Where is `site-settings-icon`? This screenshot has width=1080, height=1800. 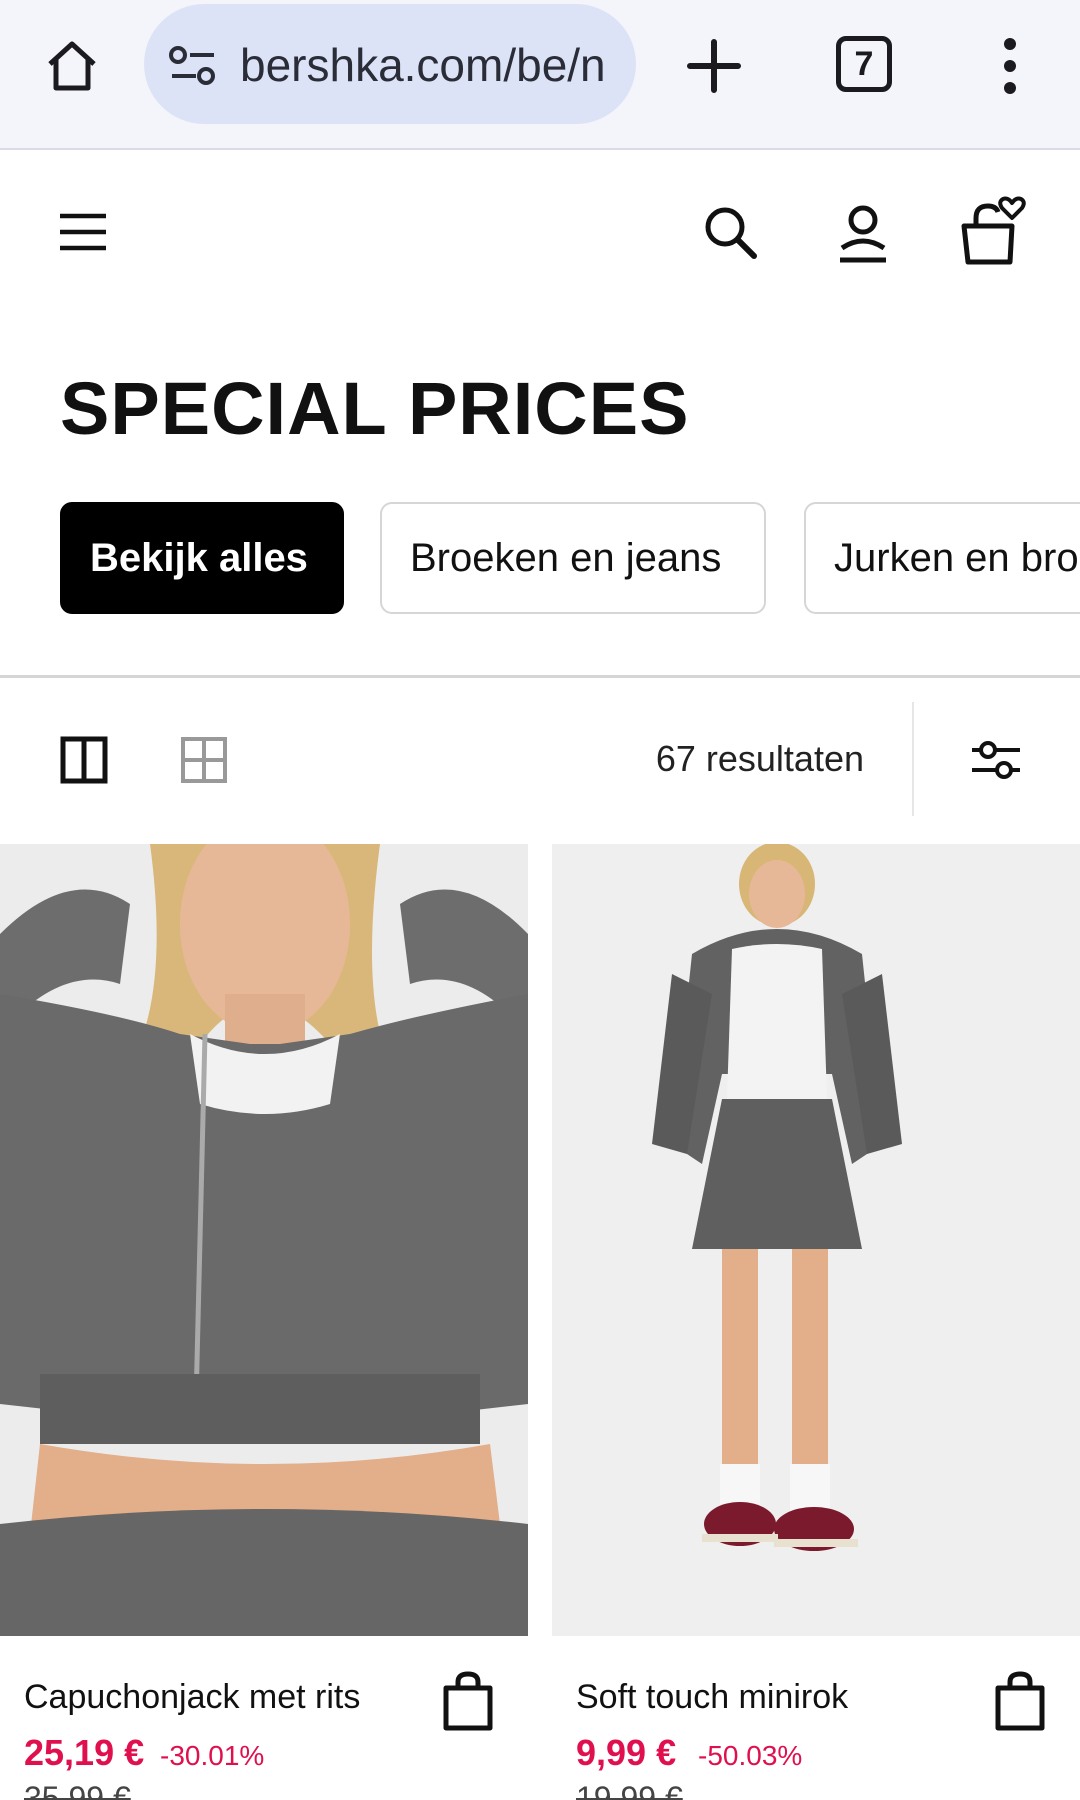 site-settings-icon is located at coordinates (194, 66).